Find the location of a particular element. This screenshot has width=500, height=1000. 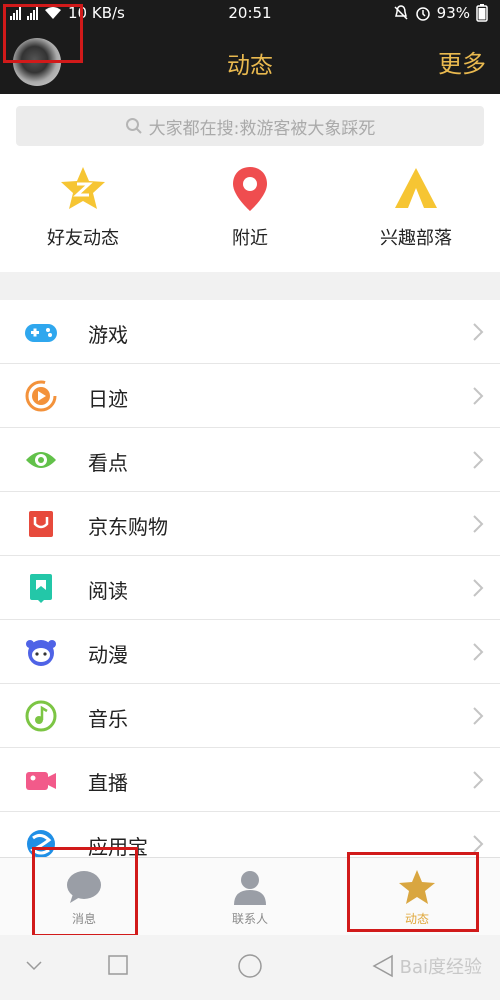

list-item-label: 看点 is located at coordinates (108, 463).